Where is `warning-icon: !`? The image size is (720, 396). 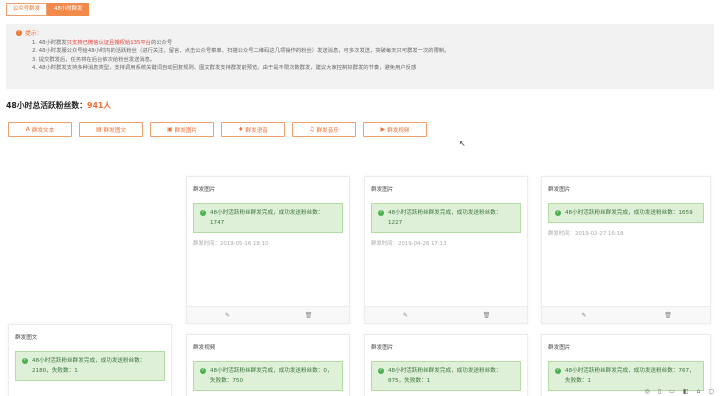
warning-icon: ! is located at coordinates (19, 32).